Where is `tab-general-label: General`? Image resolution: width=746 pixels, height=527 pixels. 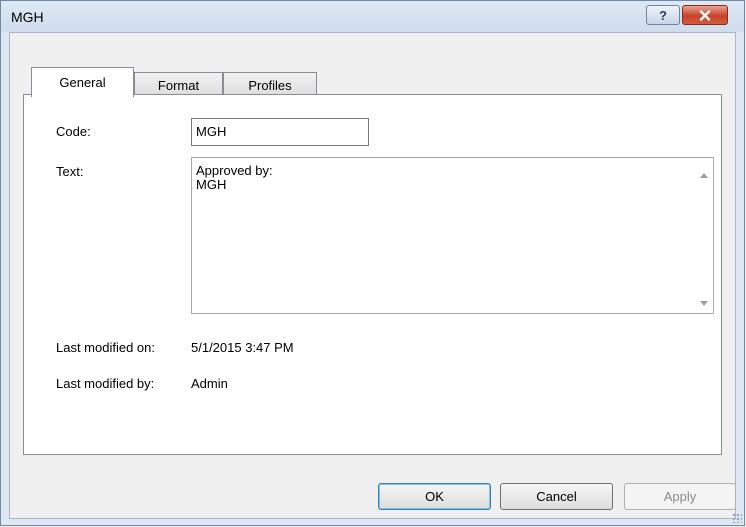
tab-general-label: General is located at coordinates (82, 82).